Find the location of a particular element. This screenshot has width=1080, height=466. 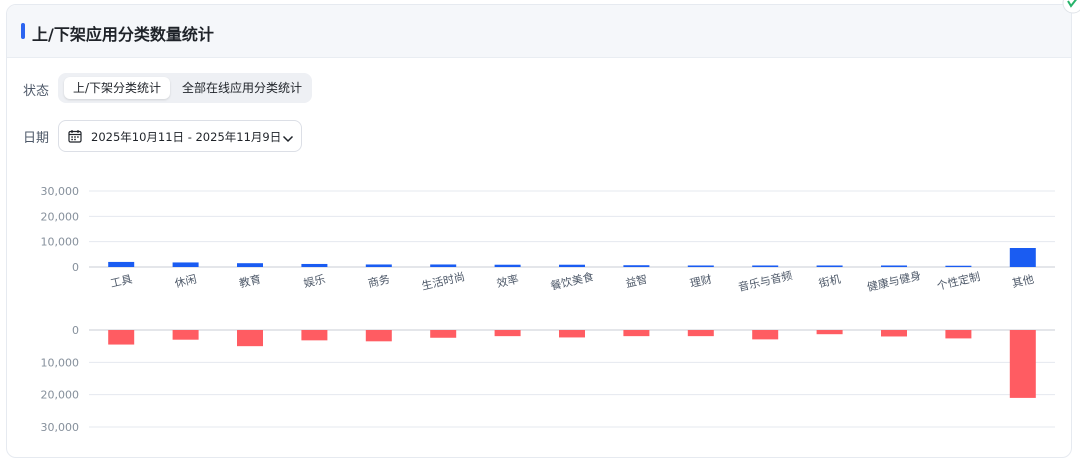

close-icon is located at coordinates (1071, 7).